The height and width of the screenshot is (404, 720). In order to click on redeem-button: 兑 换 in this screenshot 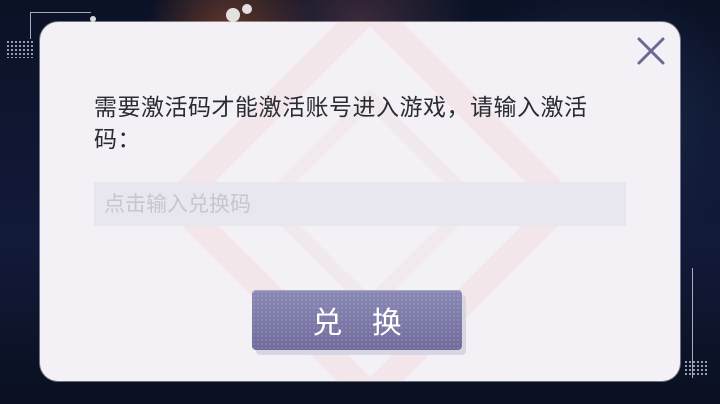, I will do `click(357, 320)`.